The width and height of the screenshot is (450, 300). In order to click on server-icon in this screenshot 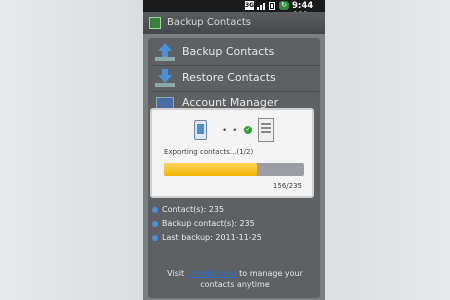, I will do `click(266, 130)`.